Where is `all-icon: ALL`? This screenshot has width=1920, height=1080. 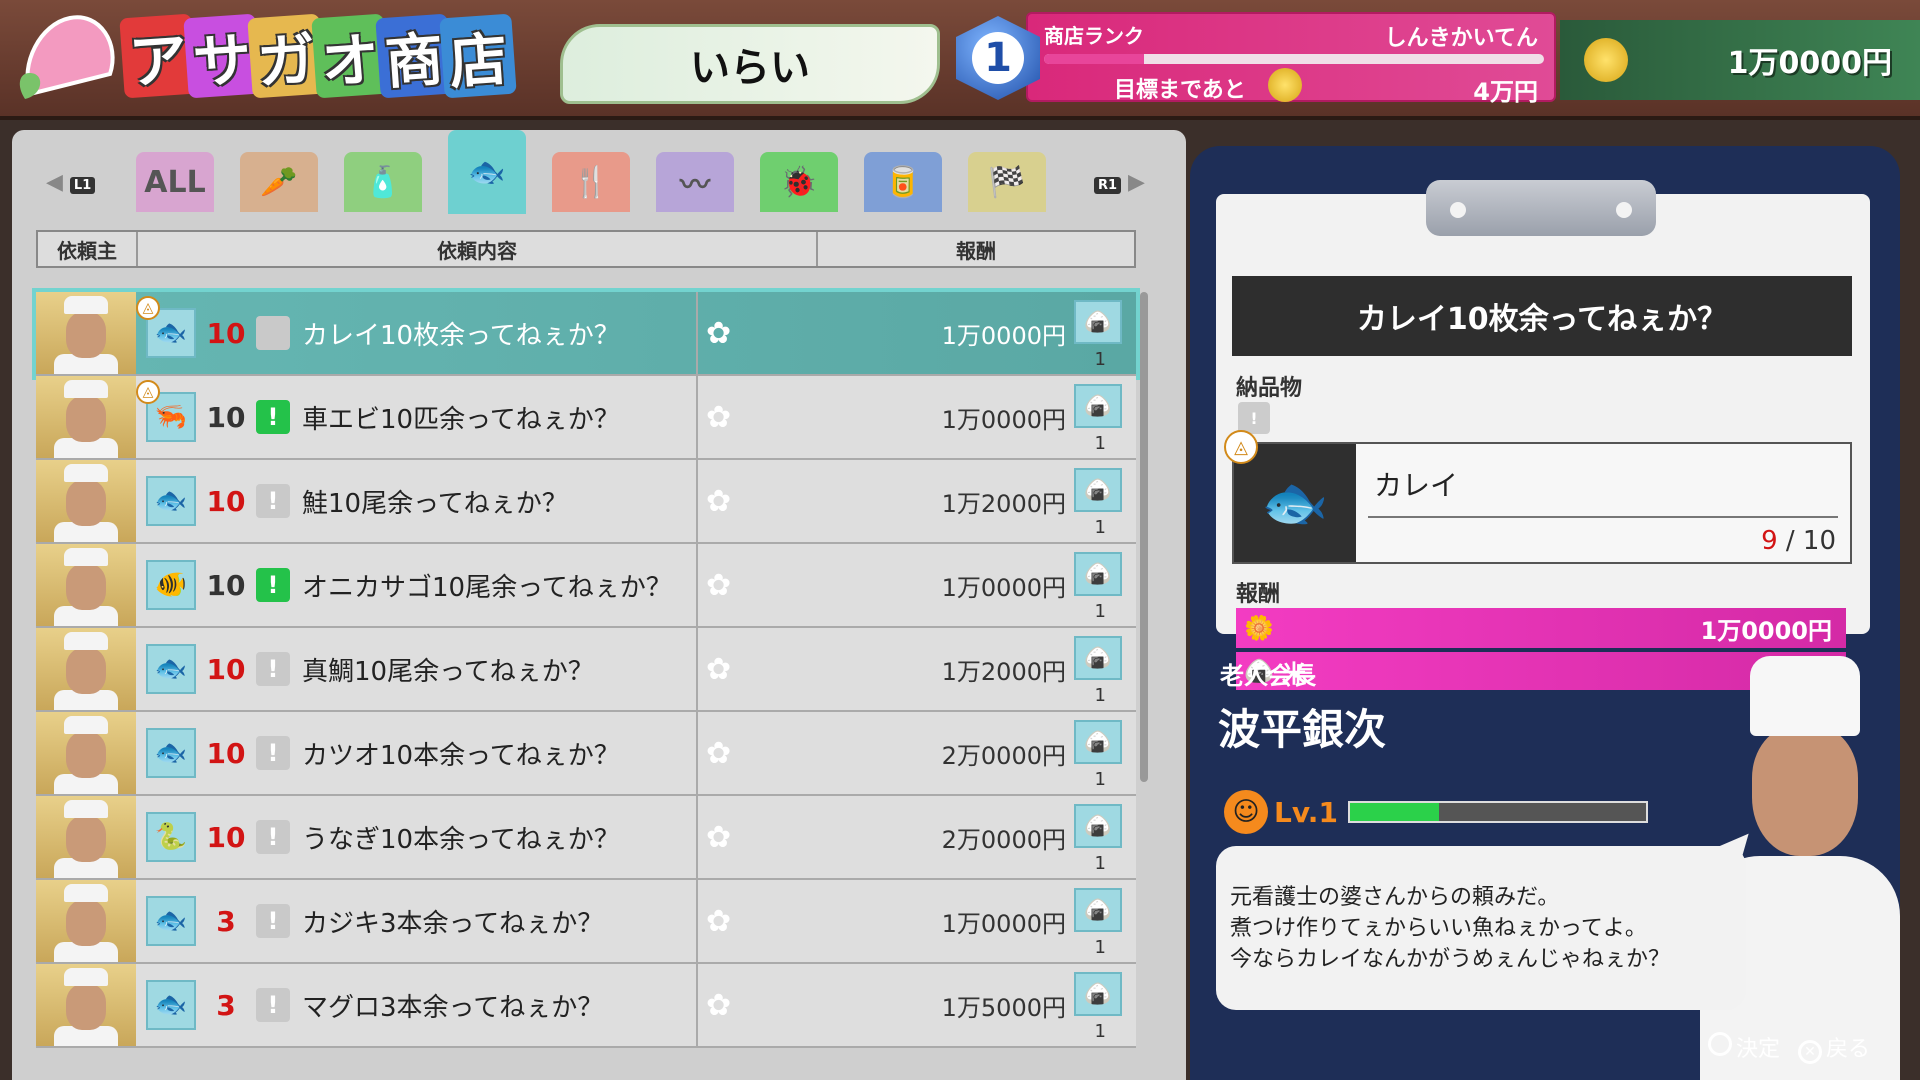 all-icon: ALL is located at coordinates (175, 182).